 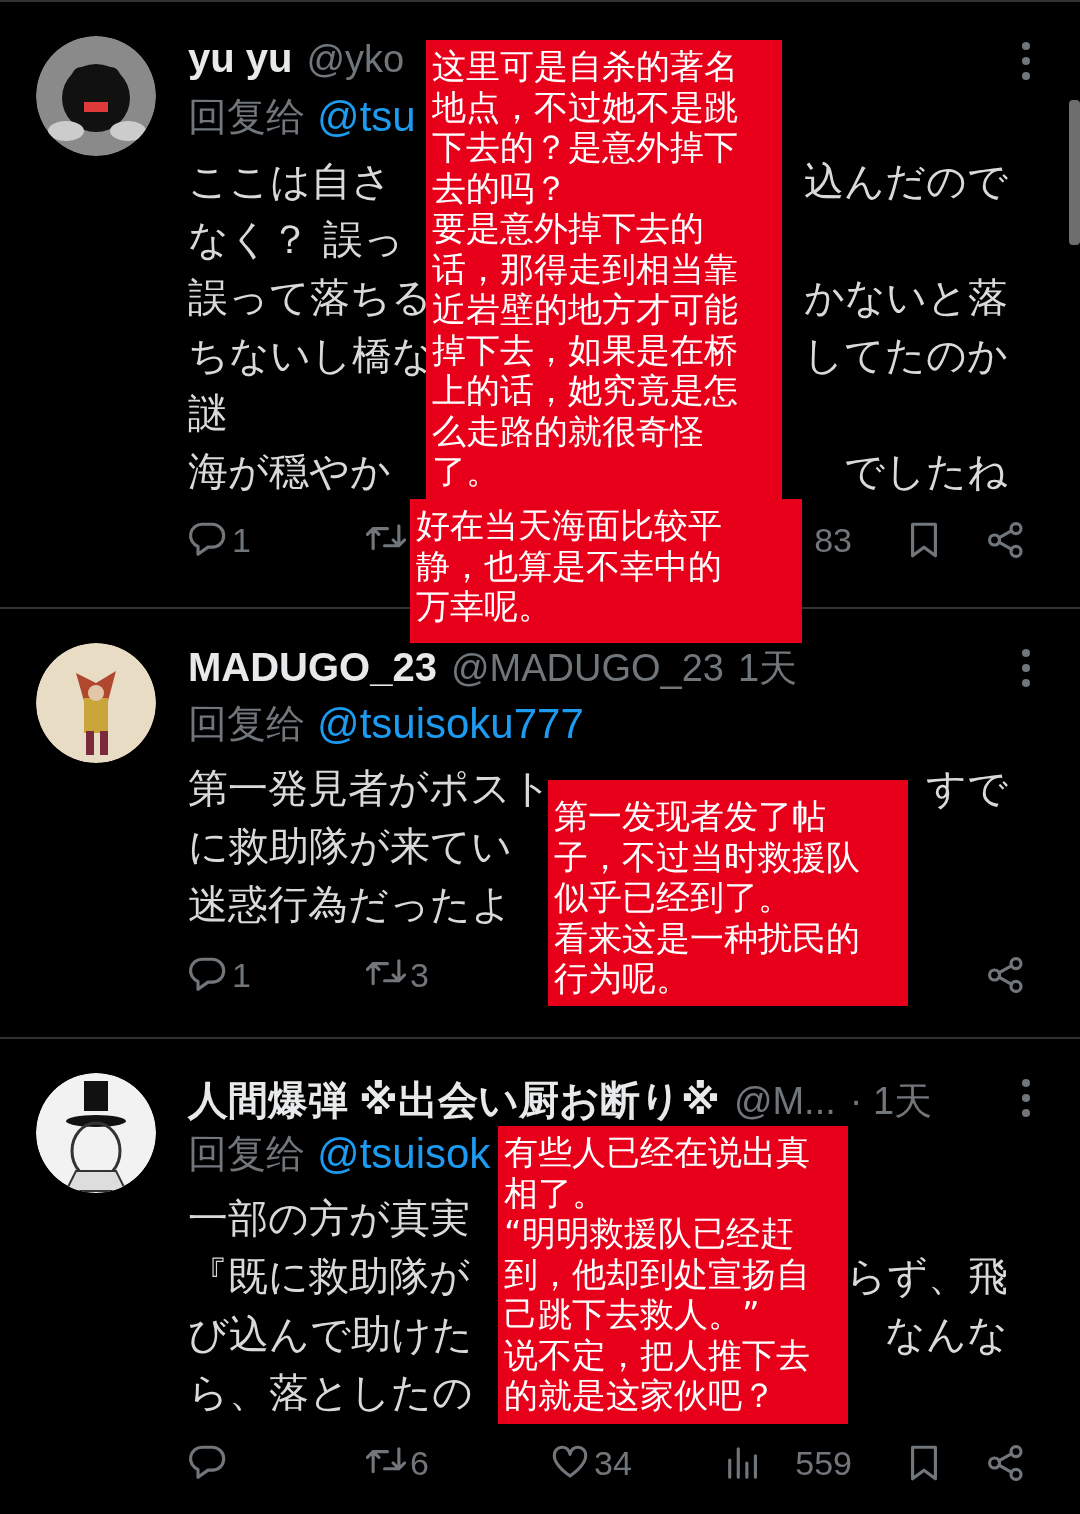 What do you see at coordinates (585, 309) in the screenshot?
I see `note-text: 近岩壁的地方才可能` at bounding box center [585, 309].